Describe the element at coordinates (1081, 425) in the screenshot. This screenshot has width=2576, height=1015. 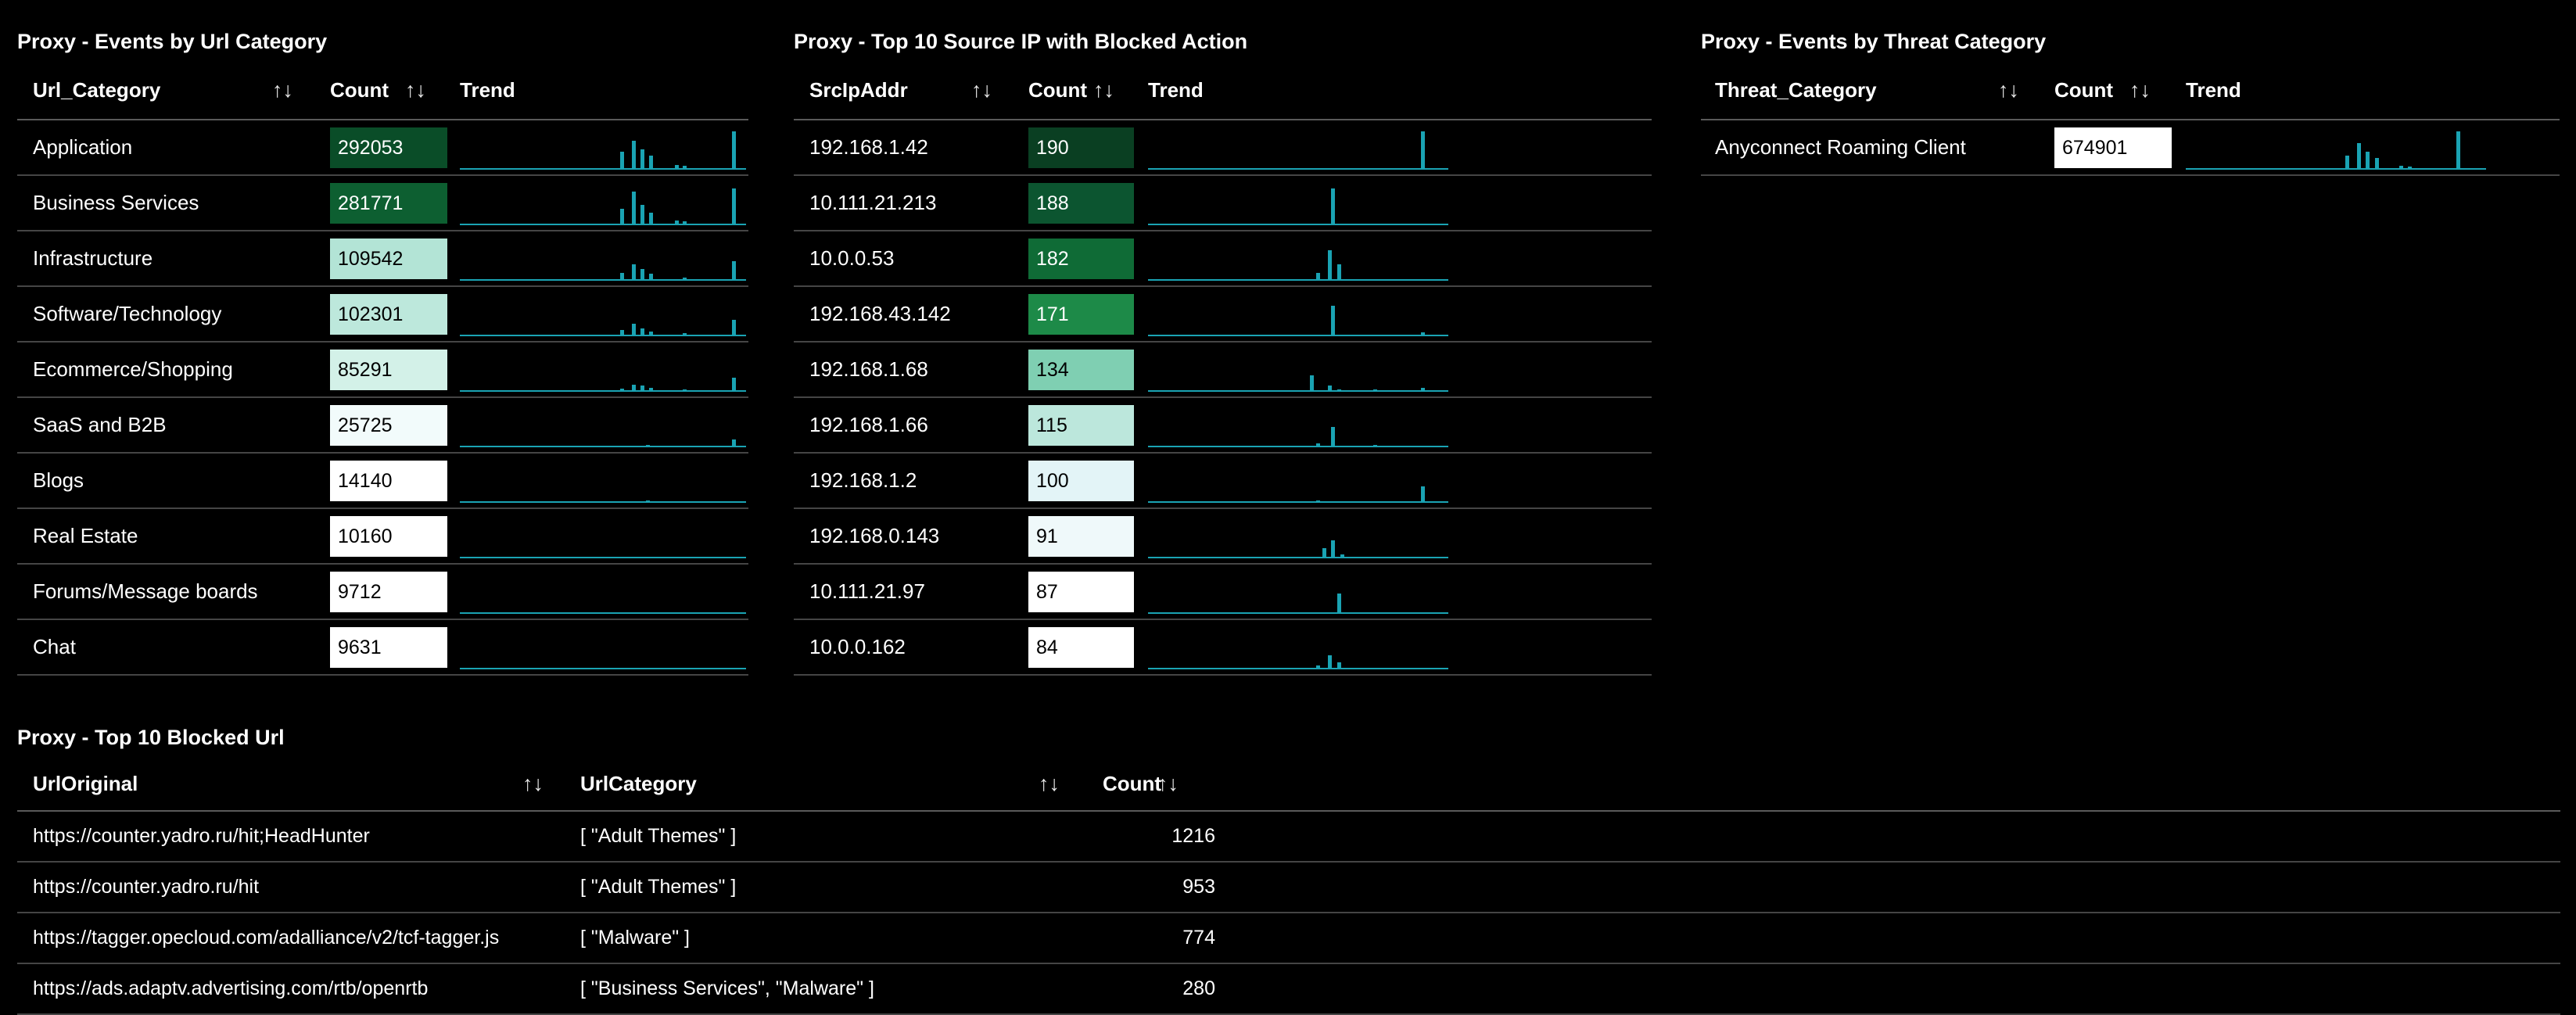
I see `count-cell: 115` at that location.